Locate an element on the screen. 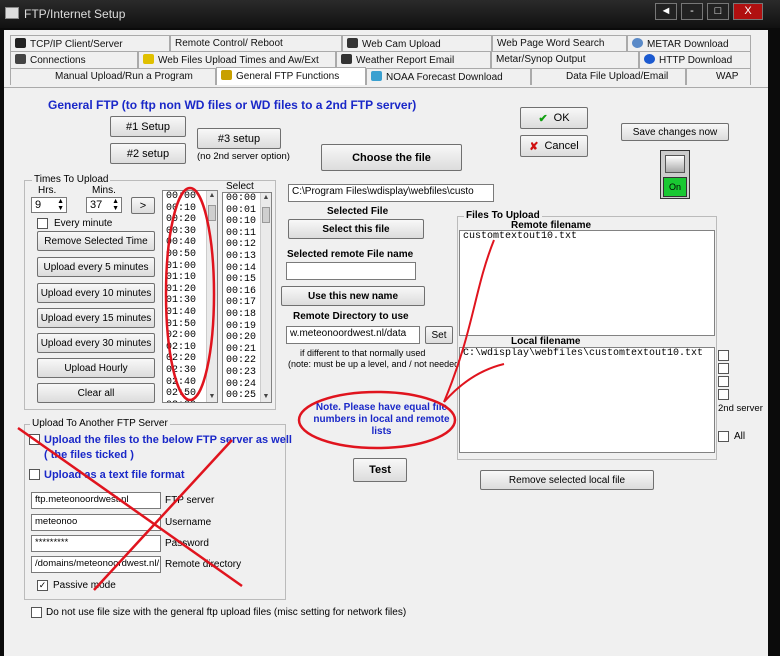  test-button: Test is located at coordinates (380, 470).